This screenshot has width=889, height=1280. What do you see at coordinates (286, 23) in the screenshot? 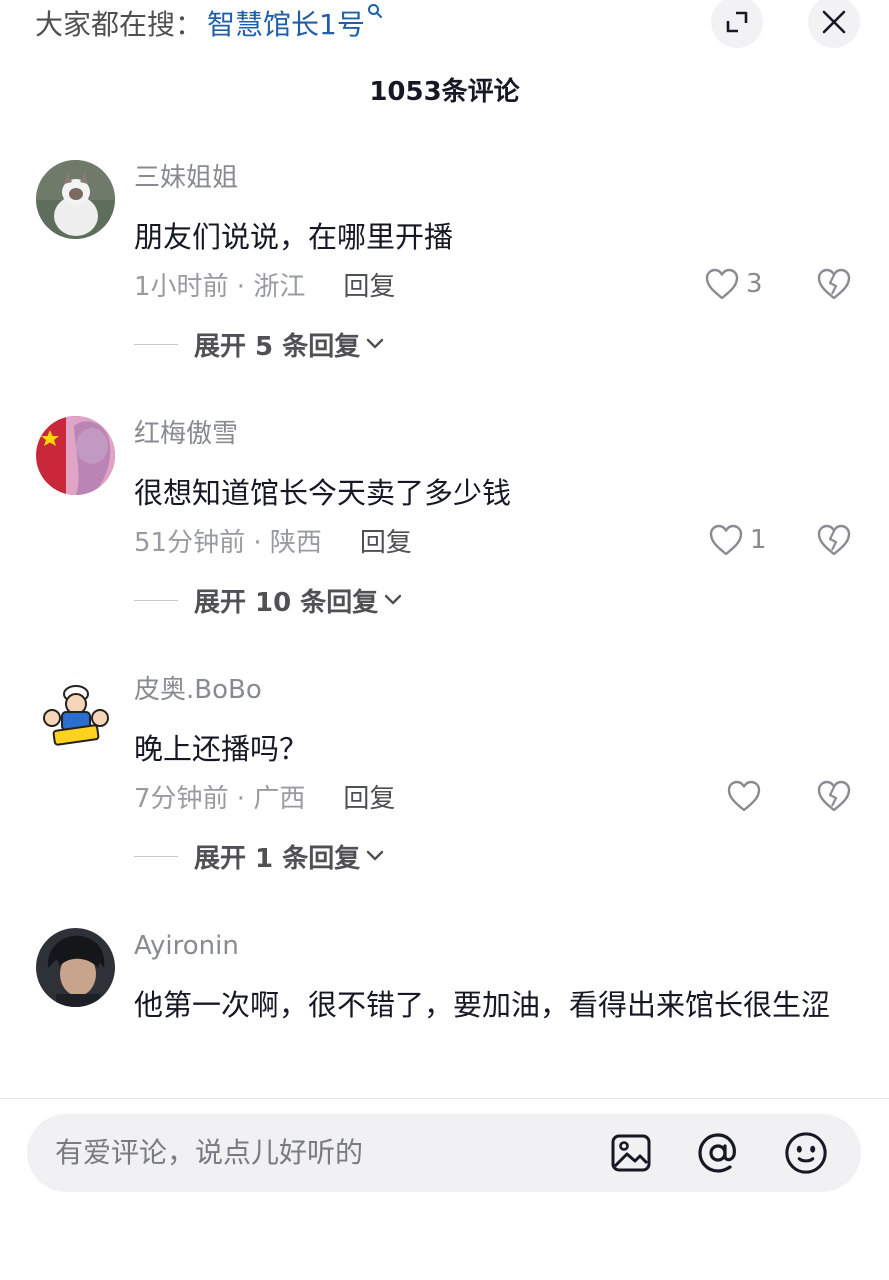
I see `search-suggestion-term: 智慧馆长1号` at bounding box center [286, 23].